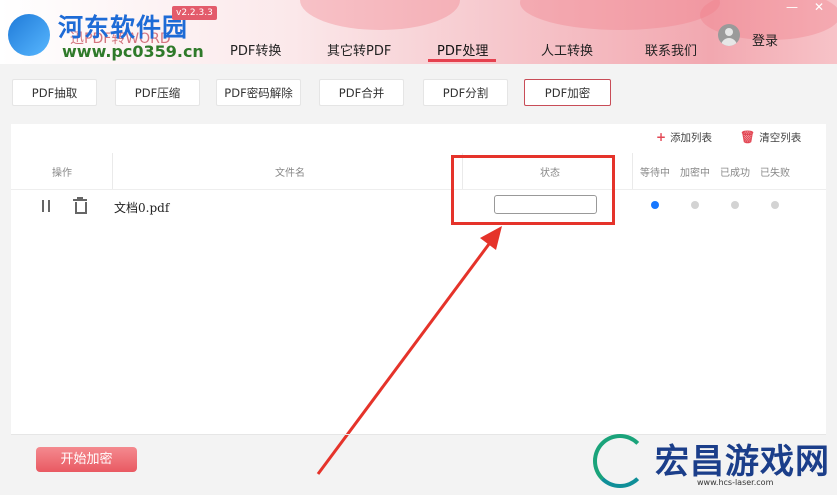 This screenshot has height=495, width=837. What do you see at coordinates (742, 462) in the screenshot?
I see `watermark-text: 宏昌游戏网` at bounding box center [742, 462].